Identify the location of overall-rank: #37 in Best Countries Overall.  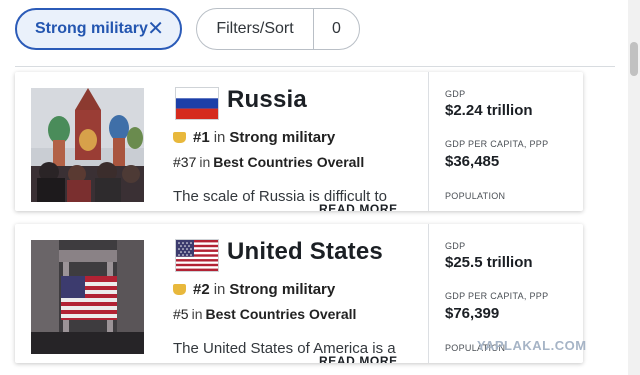
(268, 162).